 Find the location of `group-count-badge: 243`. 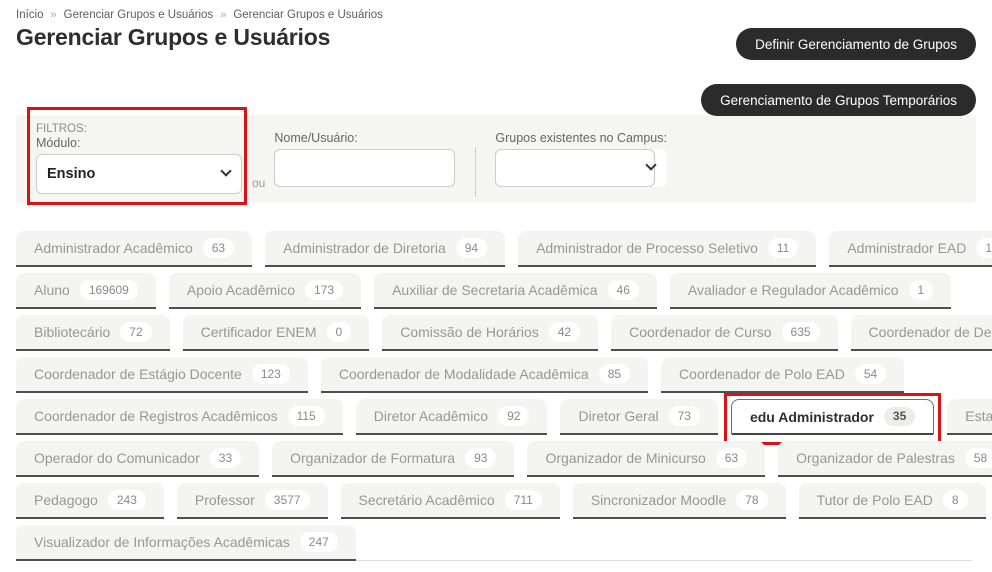

group-count-badge: 243 is located at coordinates (126, 500).